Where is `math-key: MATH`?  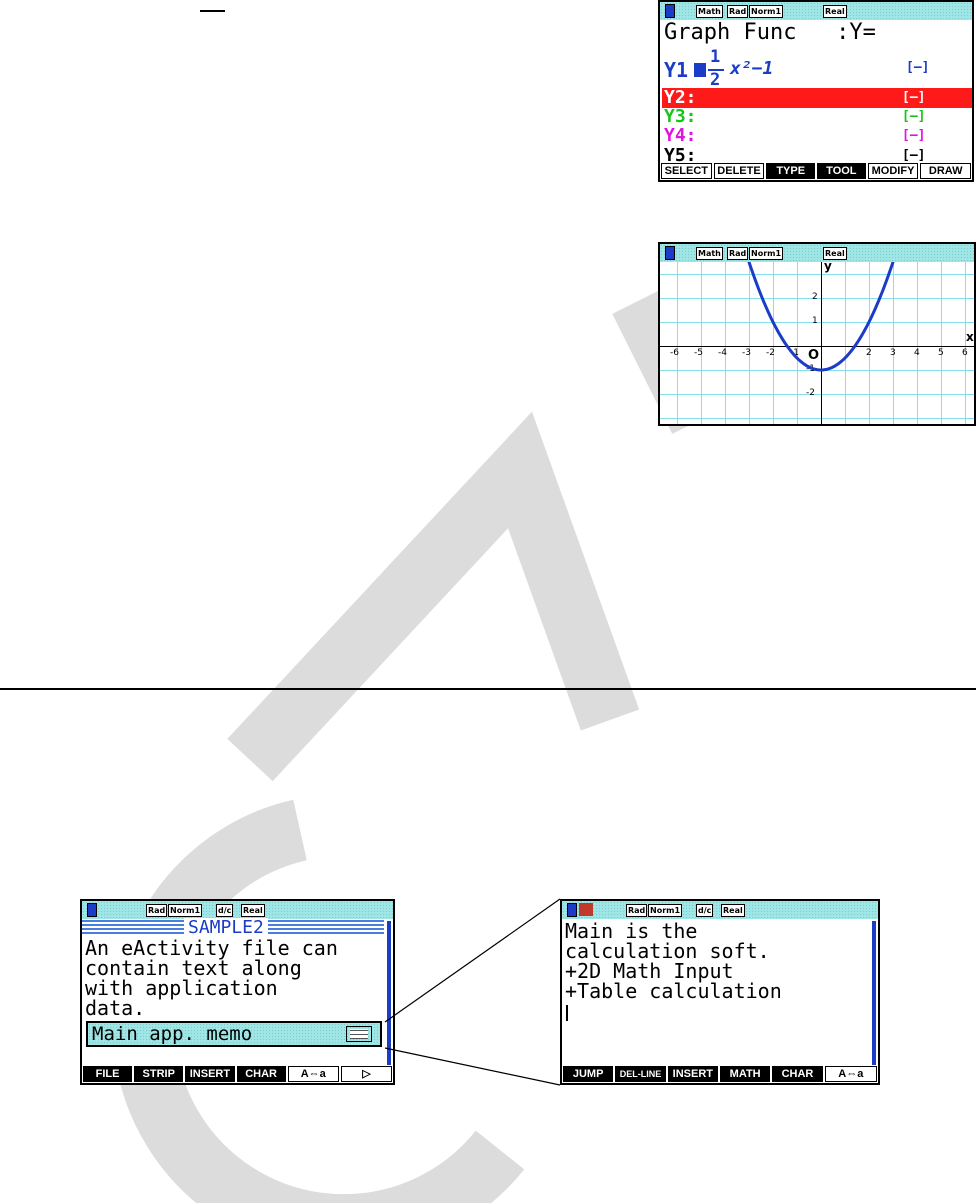
math-key: MATH is located at coordinates (745, 1074).